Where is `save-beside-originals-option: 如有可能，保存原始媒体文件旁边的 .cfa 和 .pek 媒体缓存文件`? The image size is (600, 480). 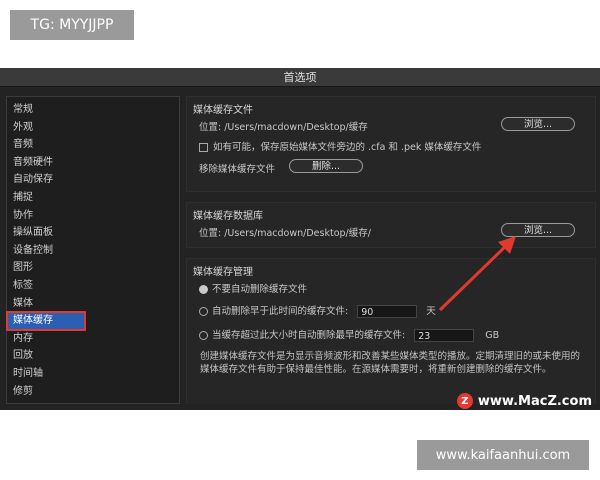
save-beside-originals-option: 如有可能，保存原始媒体文件旁边的 .cfa 和 .pek 媒体缓存文件 is located at coordinates (340, 146).